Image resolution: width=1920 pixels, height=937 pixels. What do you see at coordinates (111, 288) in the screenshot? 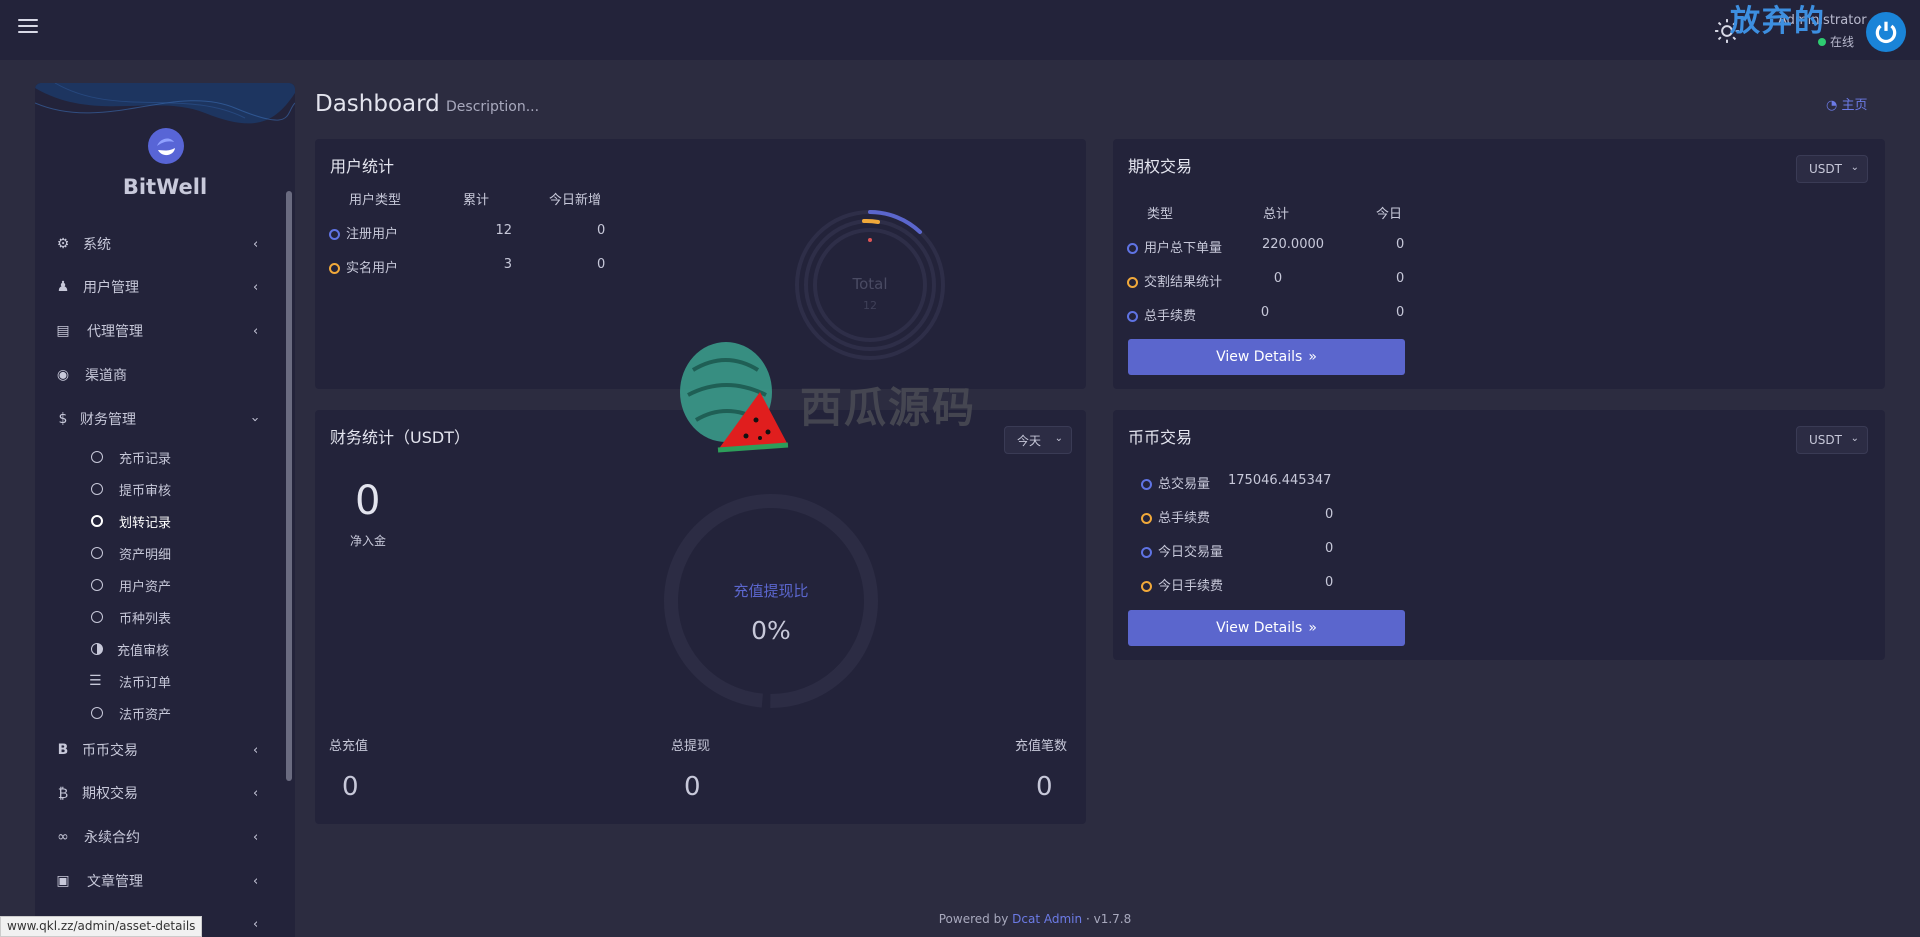
I see `sidebar-item-label: 用户管理` at bounding box center [111, 288].